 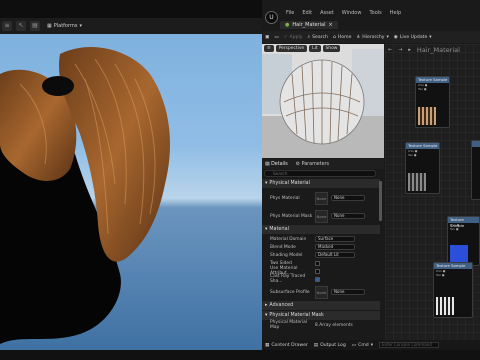 I want to click on texture-thumbnail, so click(x=417, y=182).